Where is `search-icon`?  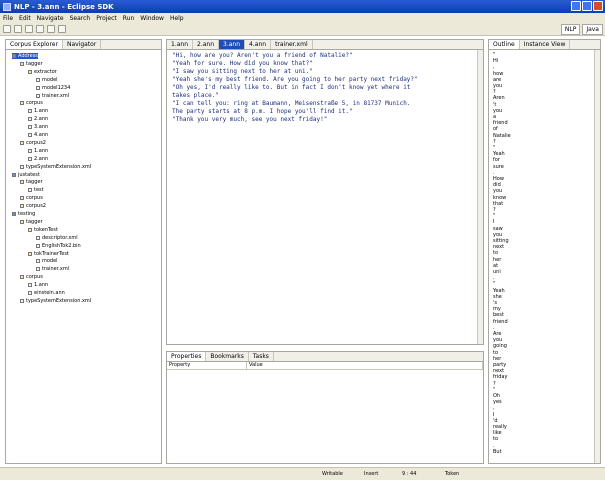 search-icon is located at coordinates (40, 29).